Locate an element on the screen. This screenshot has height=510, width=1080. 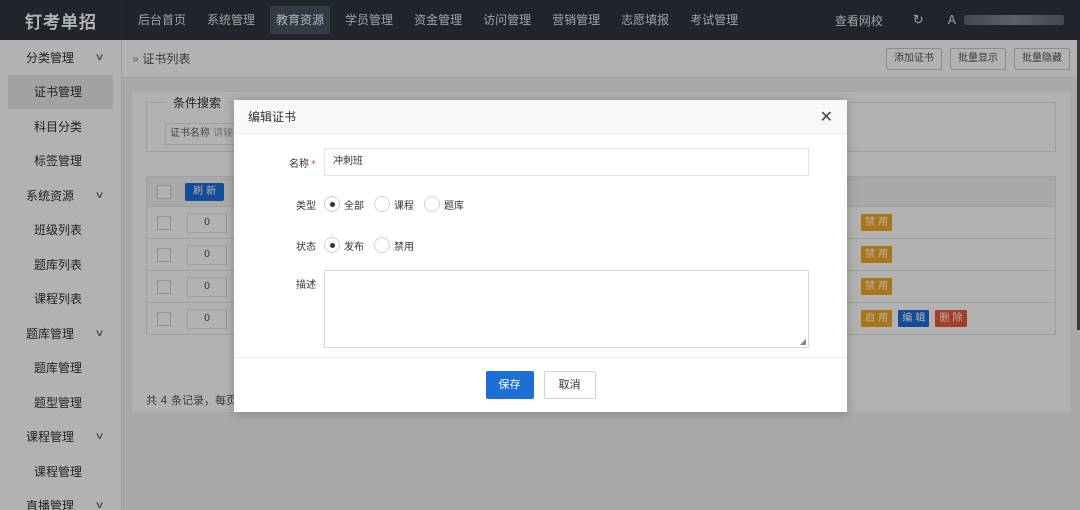
type-radio-group: 全部 课程 题库 is located at coordinates (394, 204).